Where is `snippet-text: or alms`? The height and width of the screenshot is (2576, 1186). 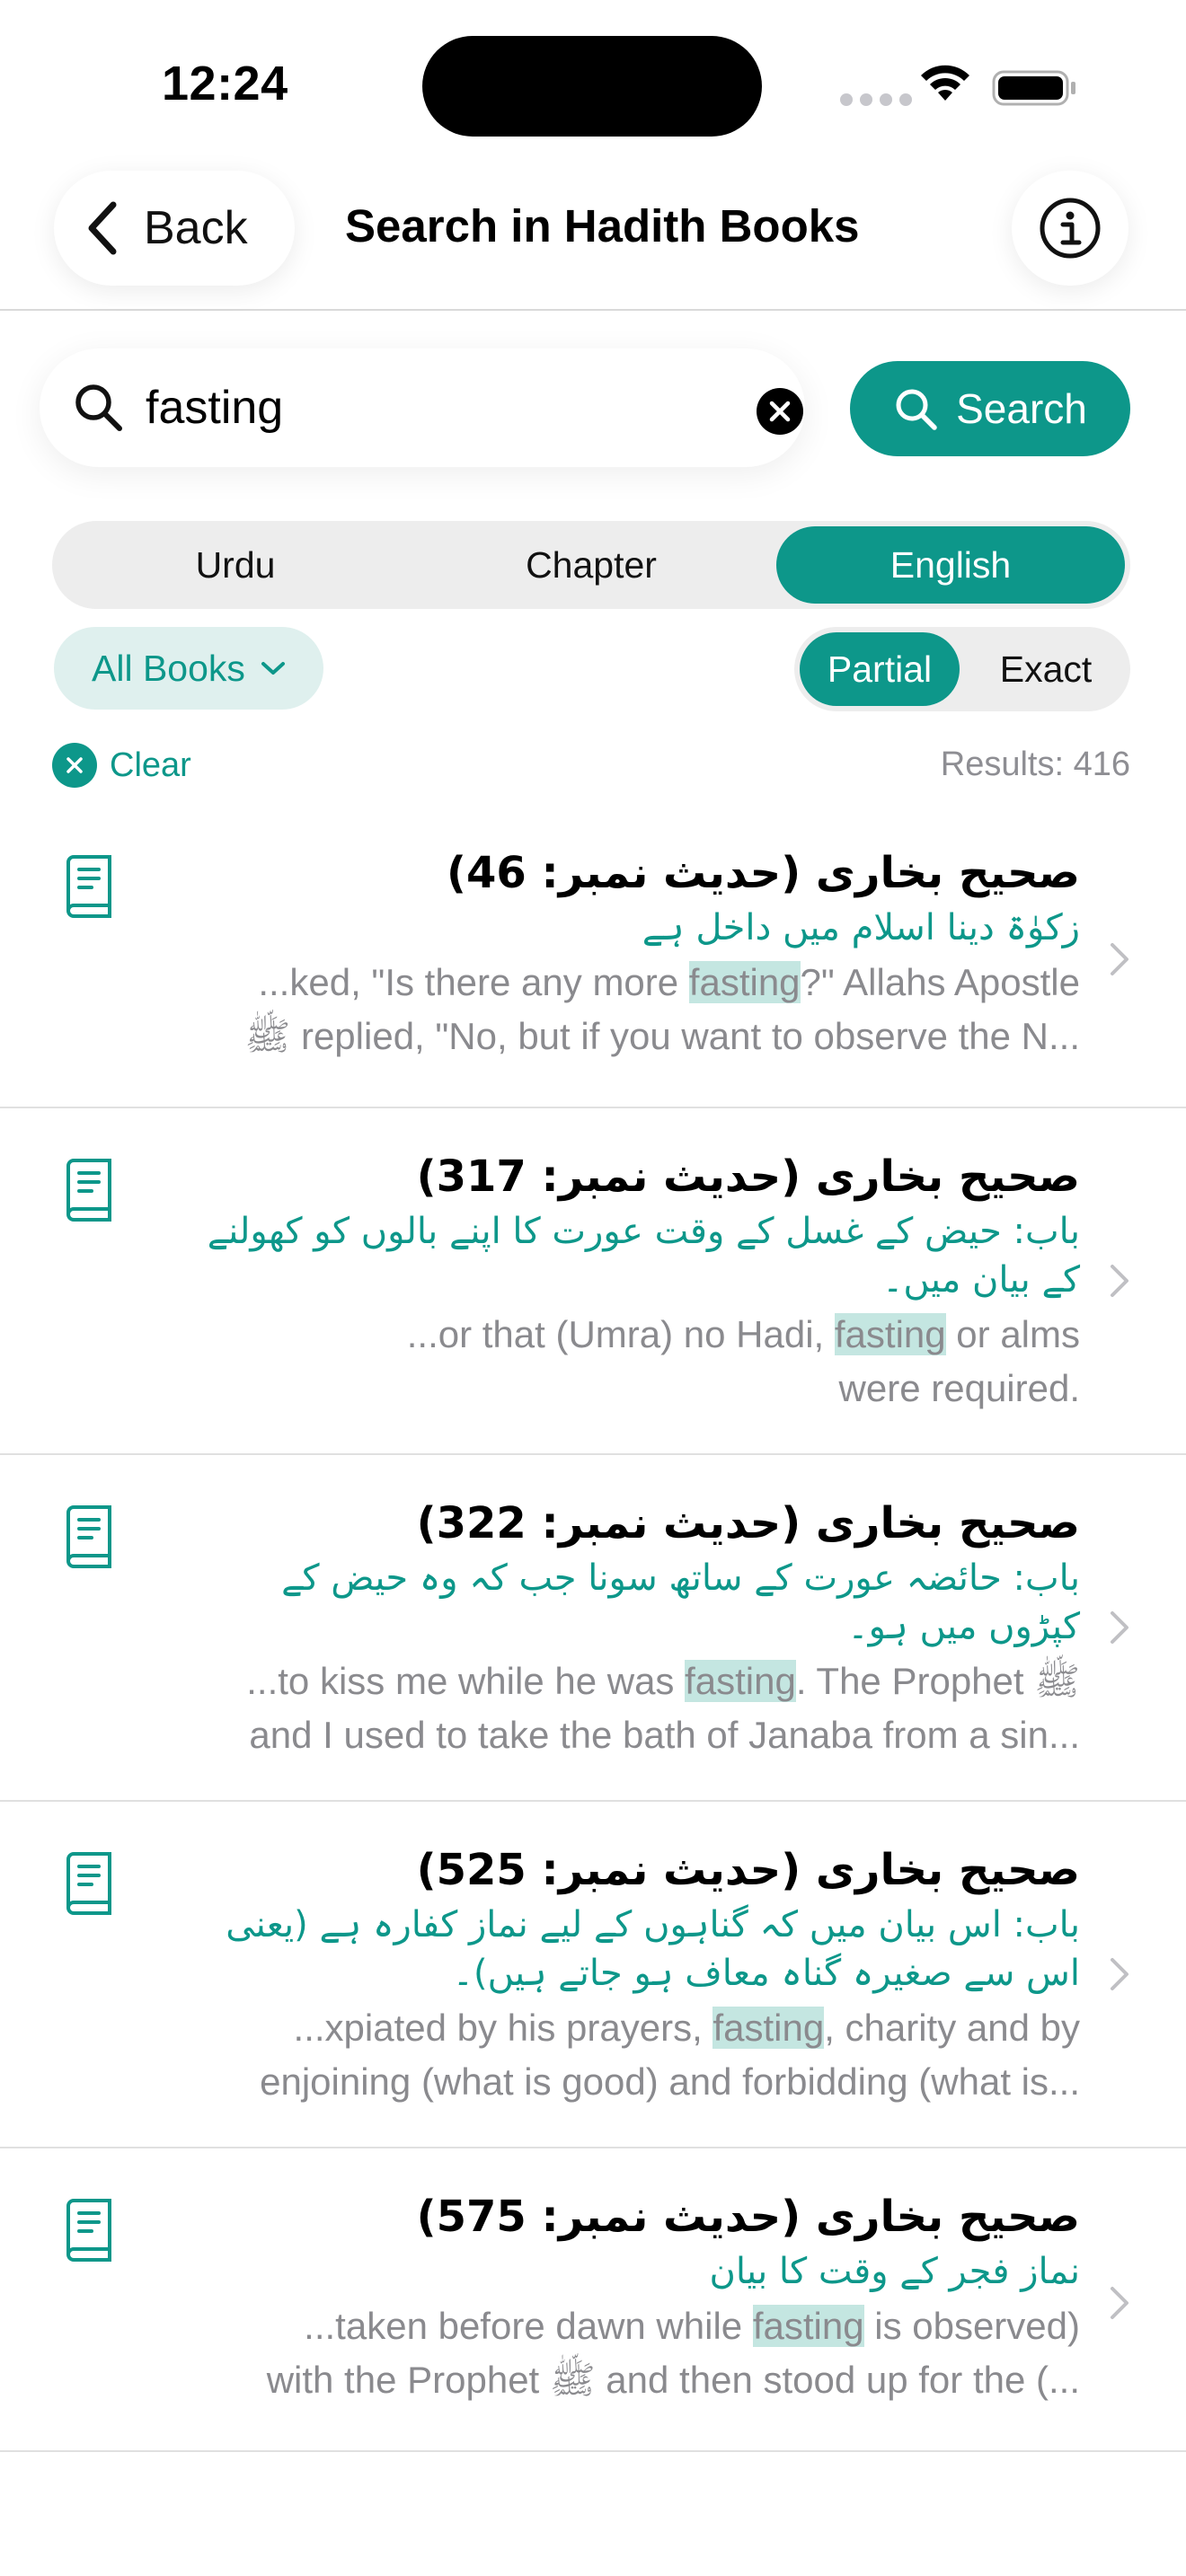 snippet-text: or alms is located at coordinates (1013, 1334).